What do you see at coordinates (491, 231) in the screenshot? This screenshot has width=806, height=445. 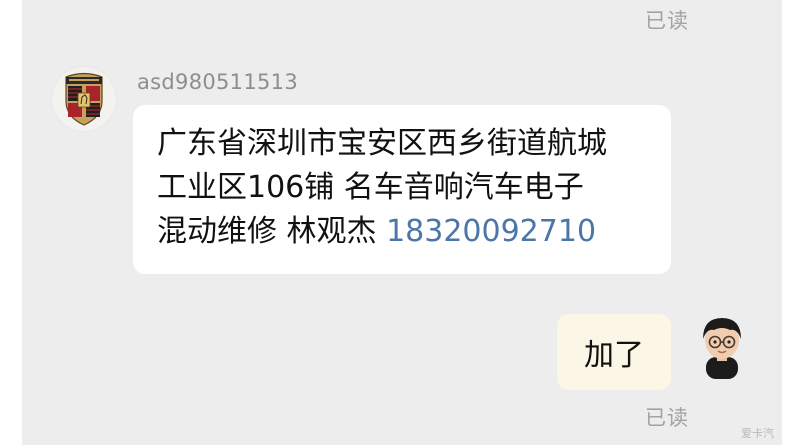 I see `phone-number-link: 18320092710` at bounding box center [491, 231].